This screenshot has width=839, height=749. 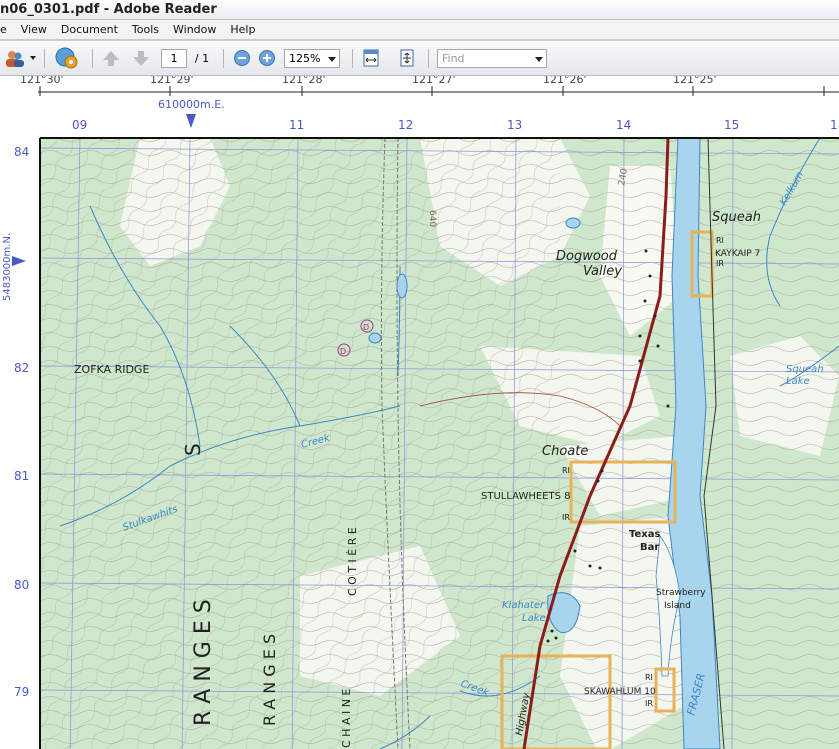 What do you see at coordinates (34, 30) in the screenshot?
I see `menu-view: View` at bounding box center [34, 30].